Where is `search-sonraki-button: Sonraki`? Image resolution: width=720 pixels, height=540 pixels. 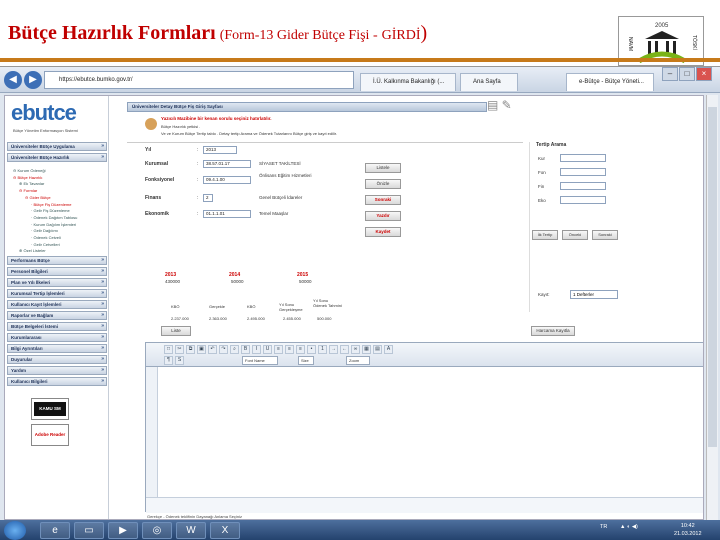
search-sonraki-button: Sonraki is located at coordinates (605, 235).